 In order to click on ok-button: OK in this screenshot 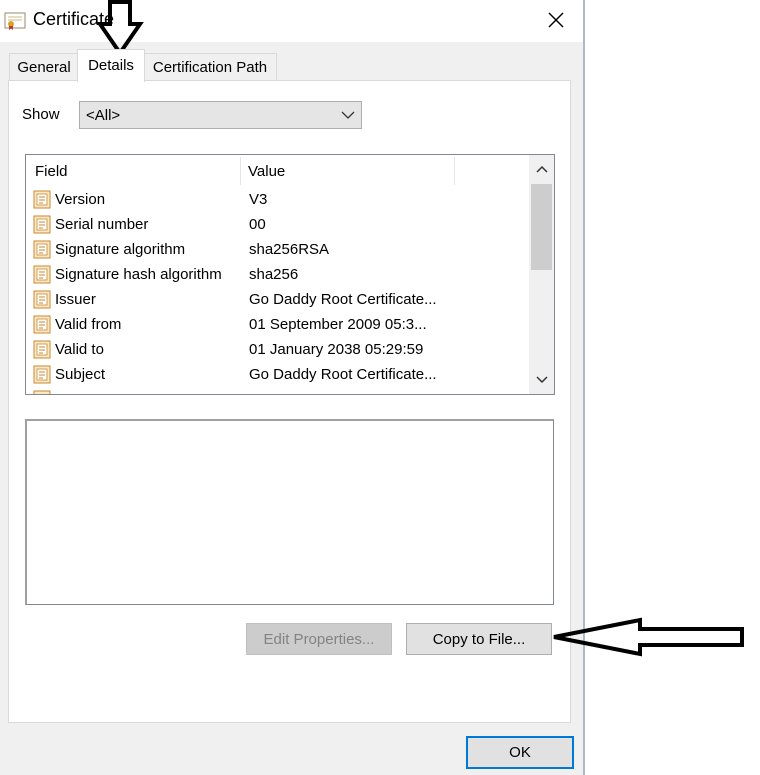, I will do `click(520, 752)`.